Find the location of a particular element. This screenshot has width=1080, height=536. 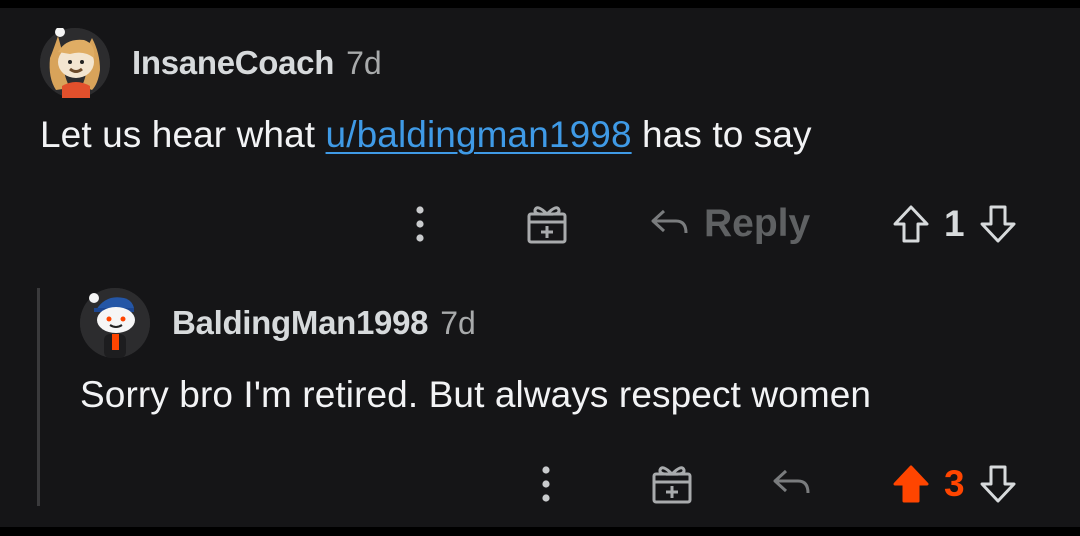

reply-button is located at coordinates (792, 484).